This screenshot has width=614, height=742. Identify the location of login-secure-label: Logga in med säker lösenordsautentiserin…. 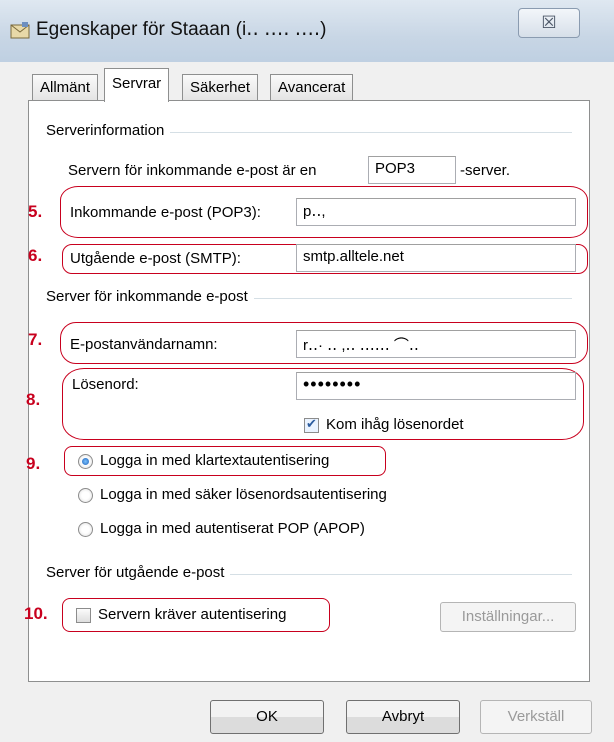
(243, 494).